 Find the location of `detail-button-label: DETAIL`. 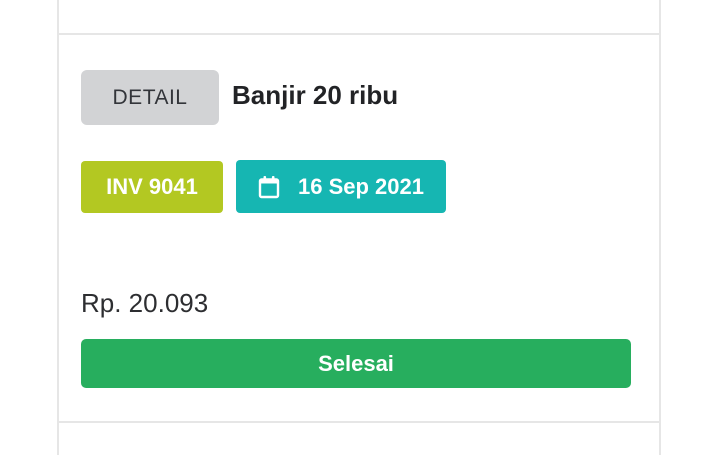

detail-button-label: DETAIL is located at coordinates (150, 97).